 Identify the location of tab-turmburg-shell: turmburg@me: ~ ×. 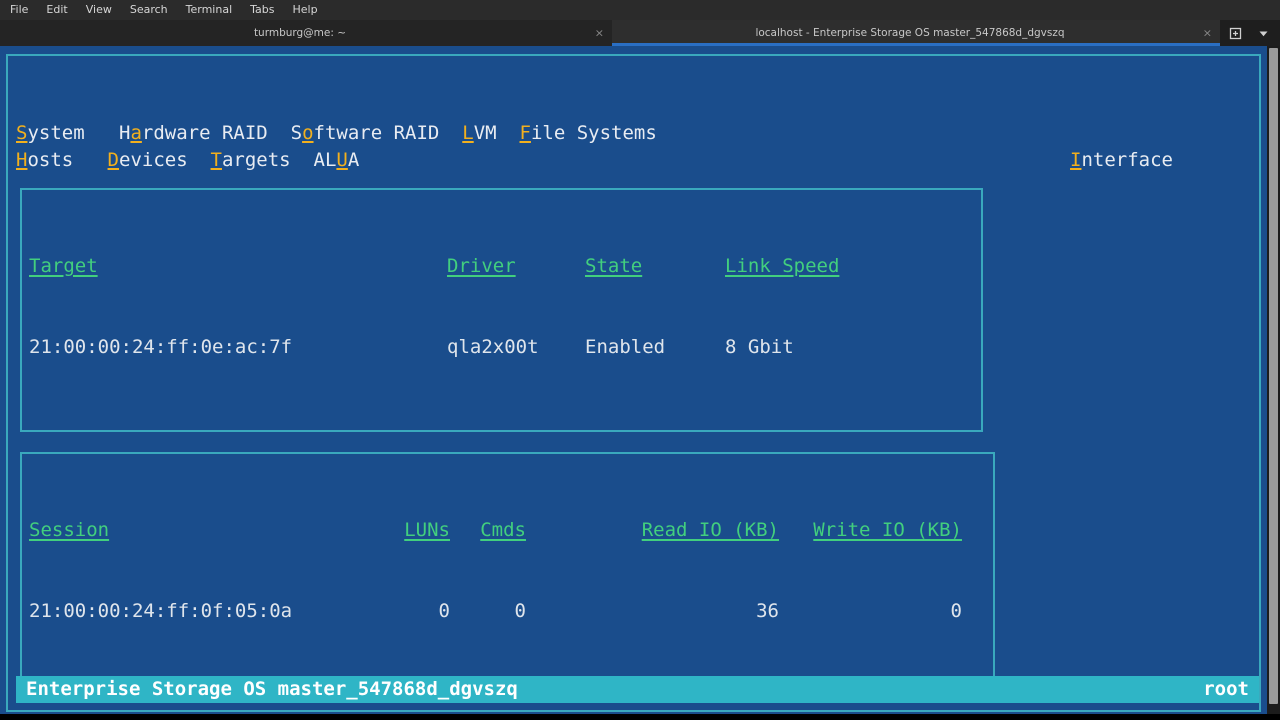
(306, 33).